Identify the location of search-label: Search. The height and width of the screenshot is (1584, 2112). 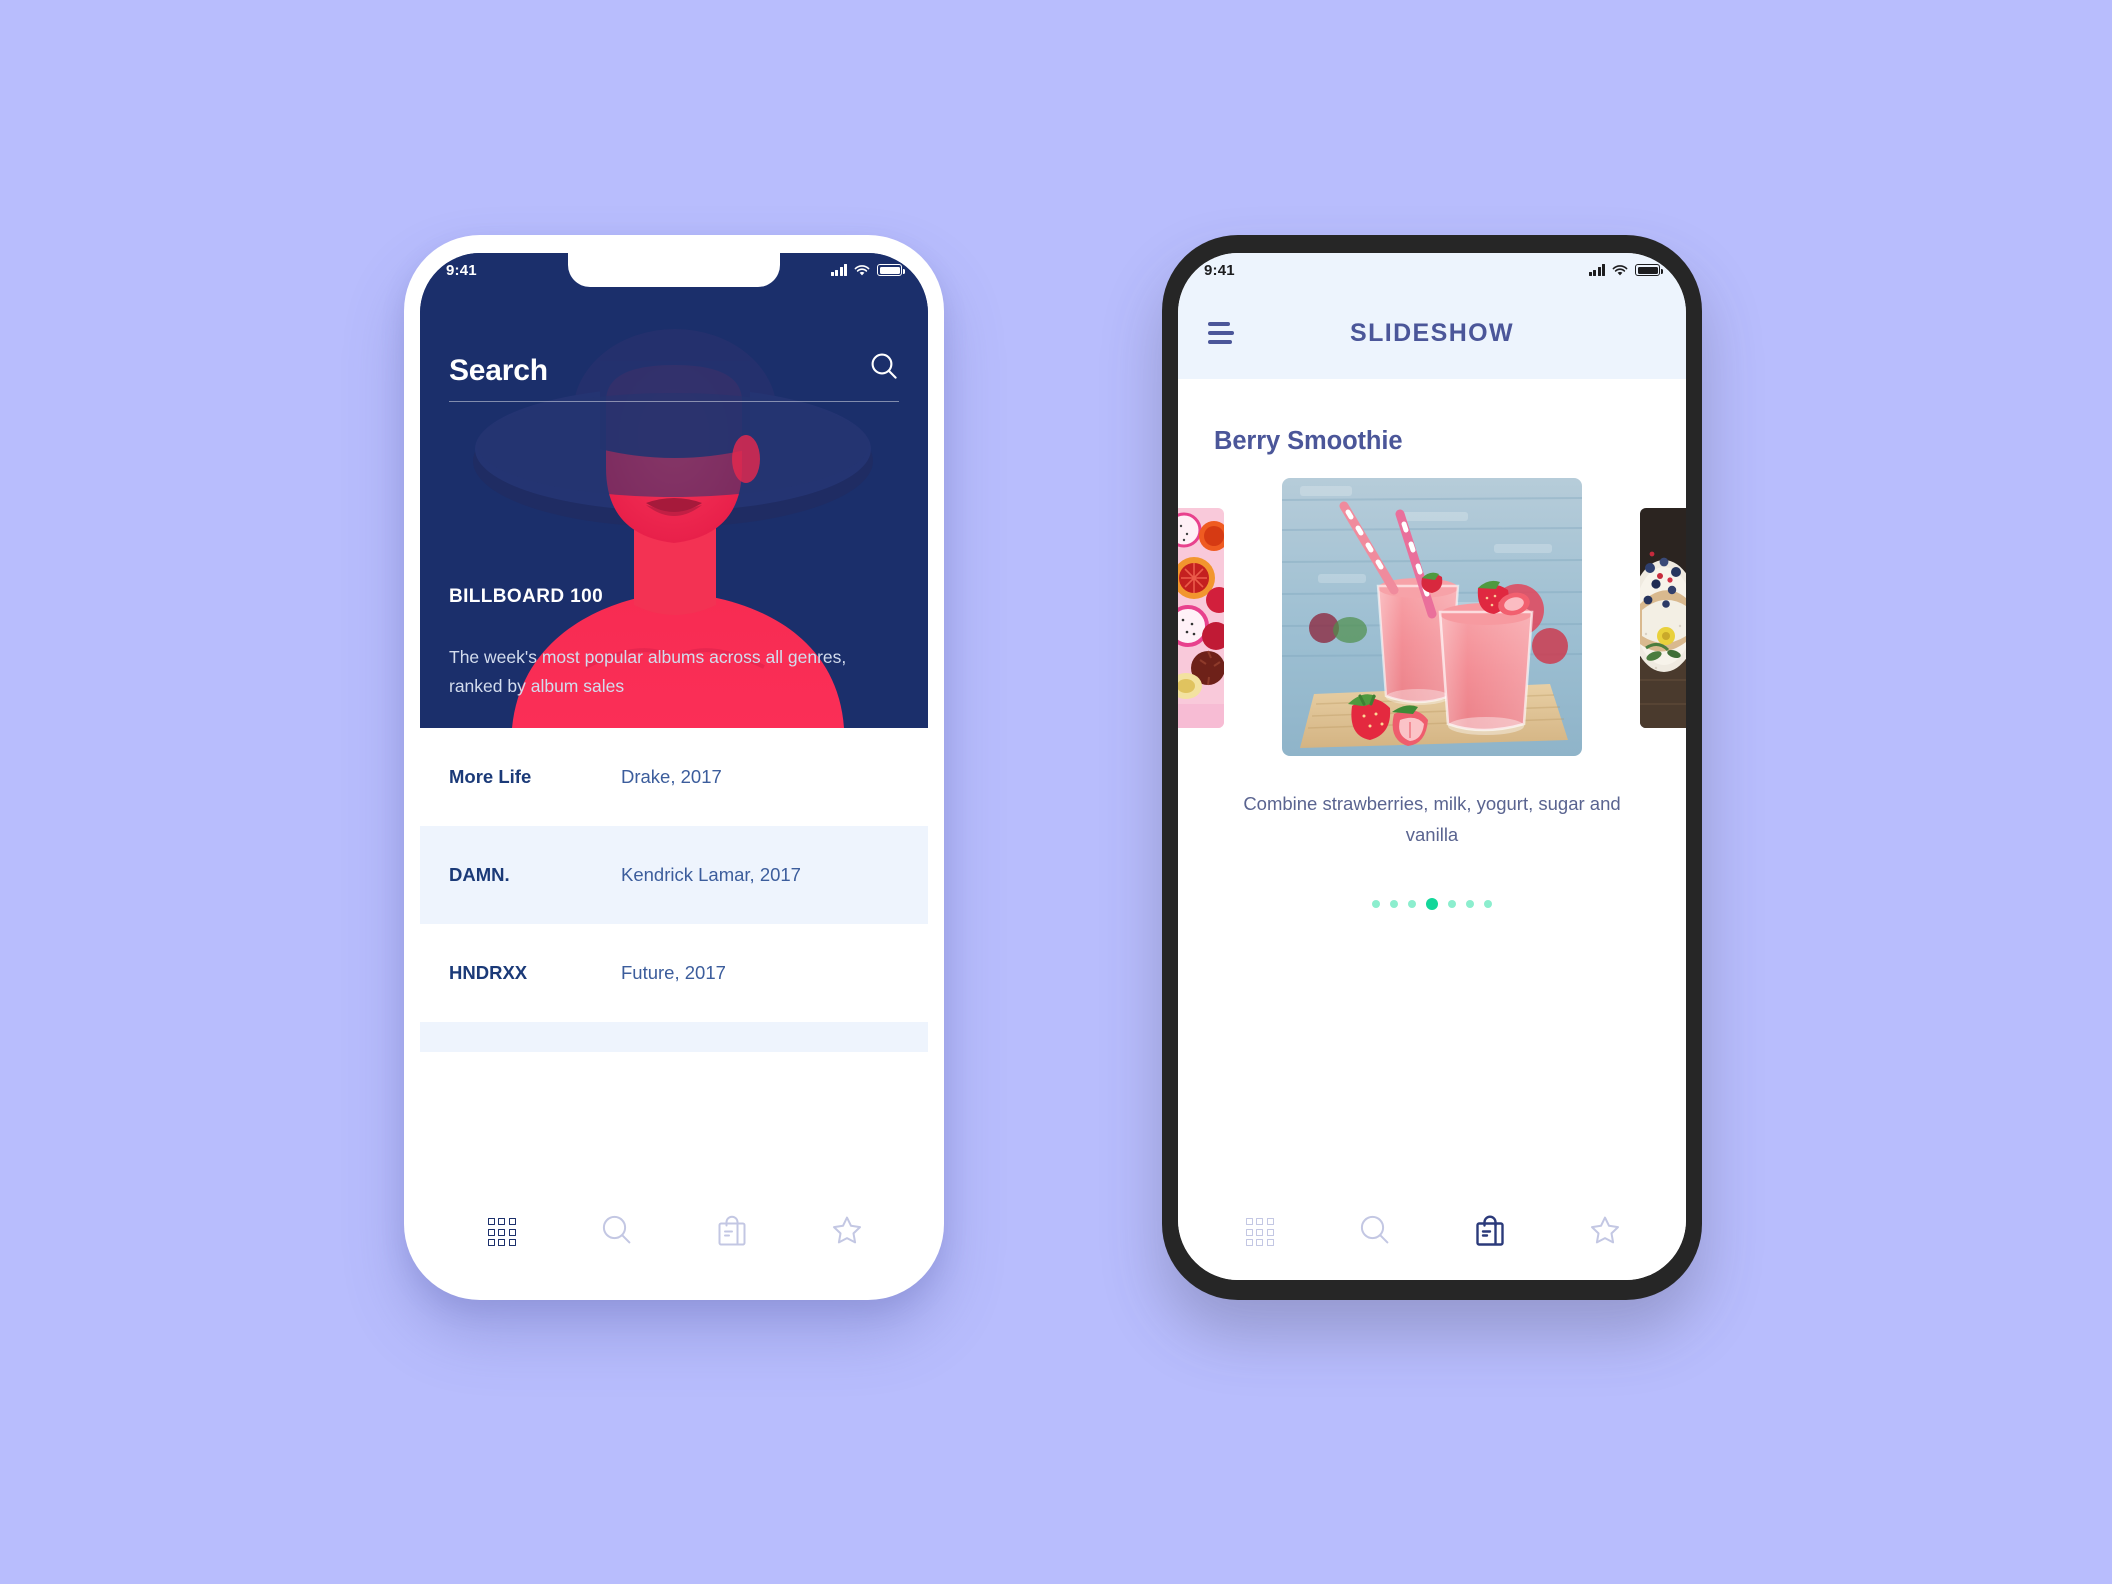
(498, 370).